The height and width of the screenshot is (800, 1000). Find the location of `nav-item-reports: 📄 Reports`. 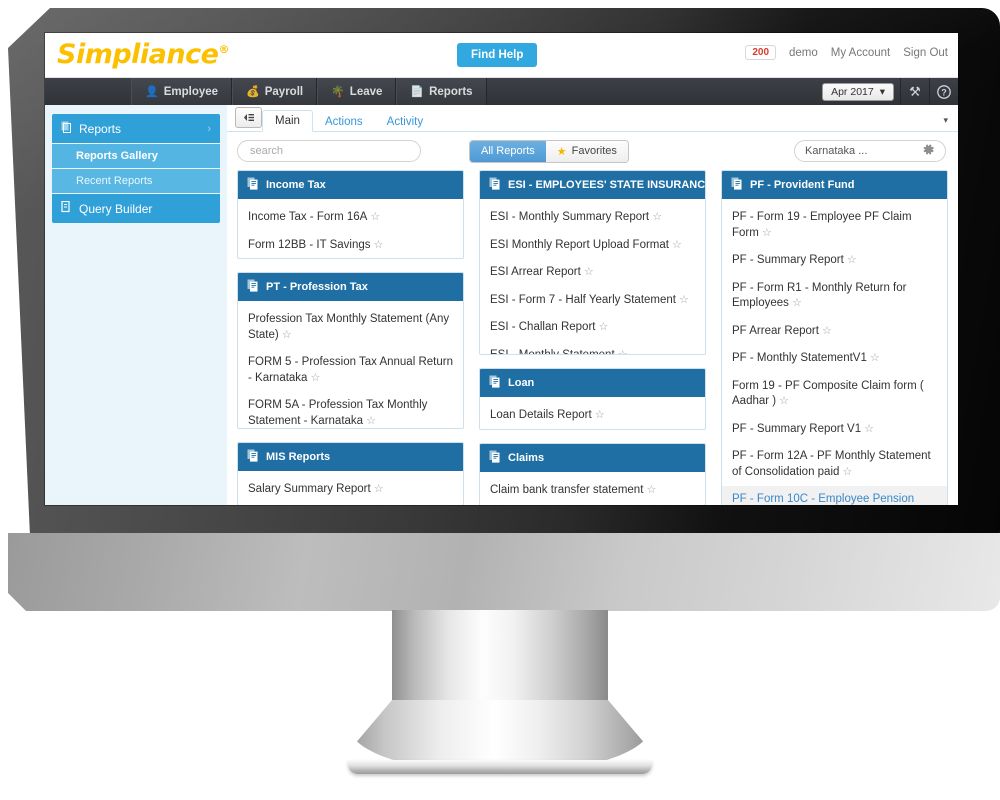

nav-item-reports: 📄 Reports is located at coordinates (441, 91).